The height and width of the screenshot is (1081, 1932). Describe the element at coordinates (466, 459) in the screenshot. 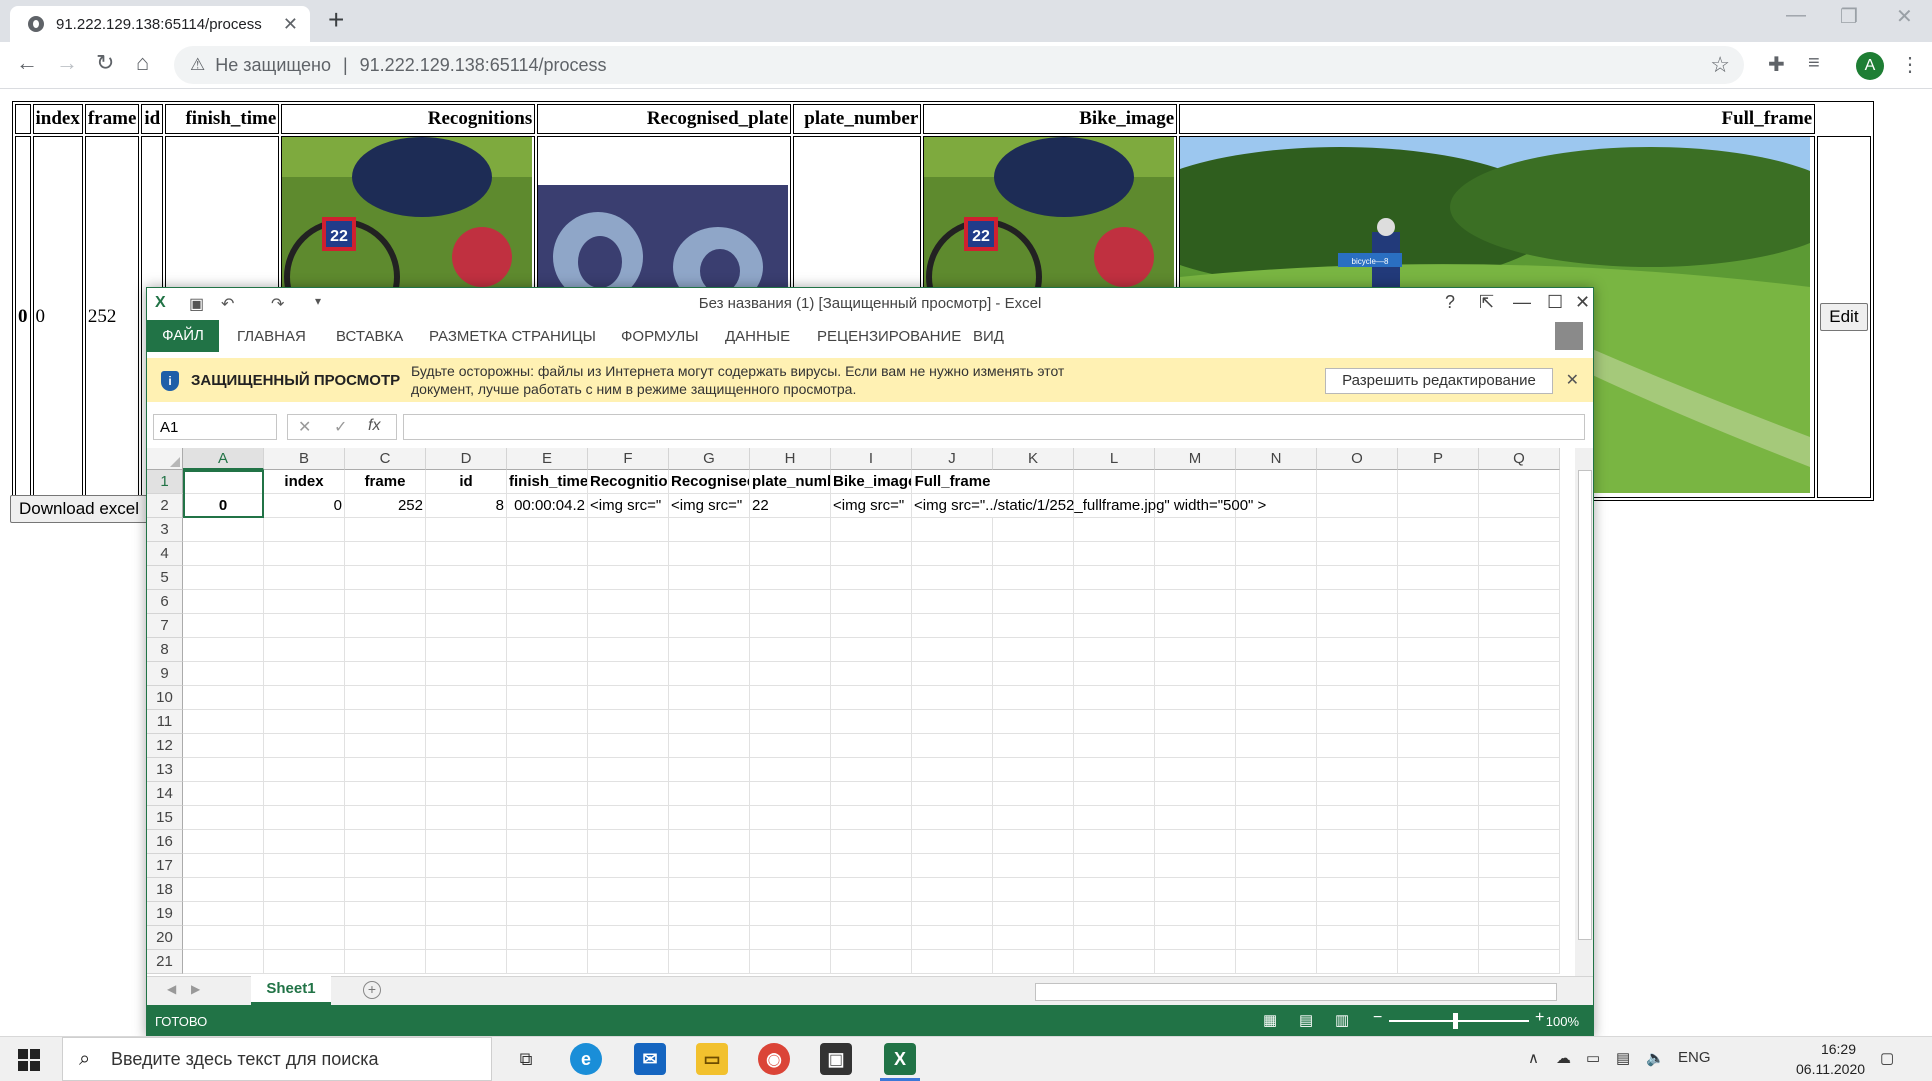

I see `column-header: D` at that location.